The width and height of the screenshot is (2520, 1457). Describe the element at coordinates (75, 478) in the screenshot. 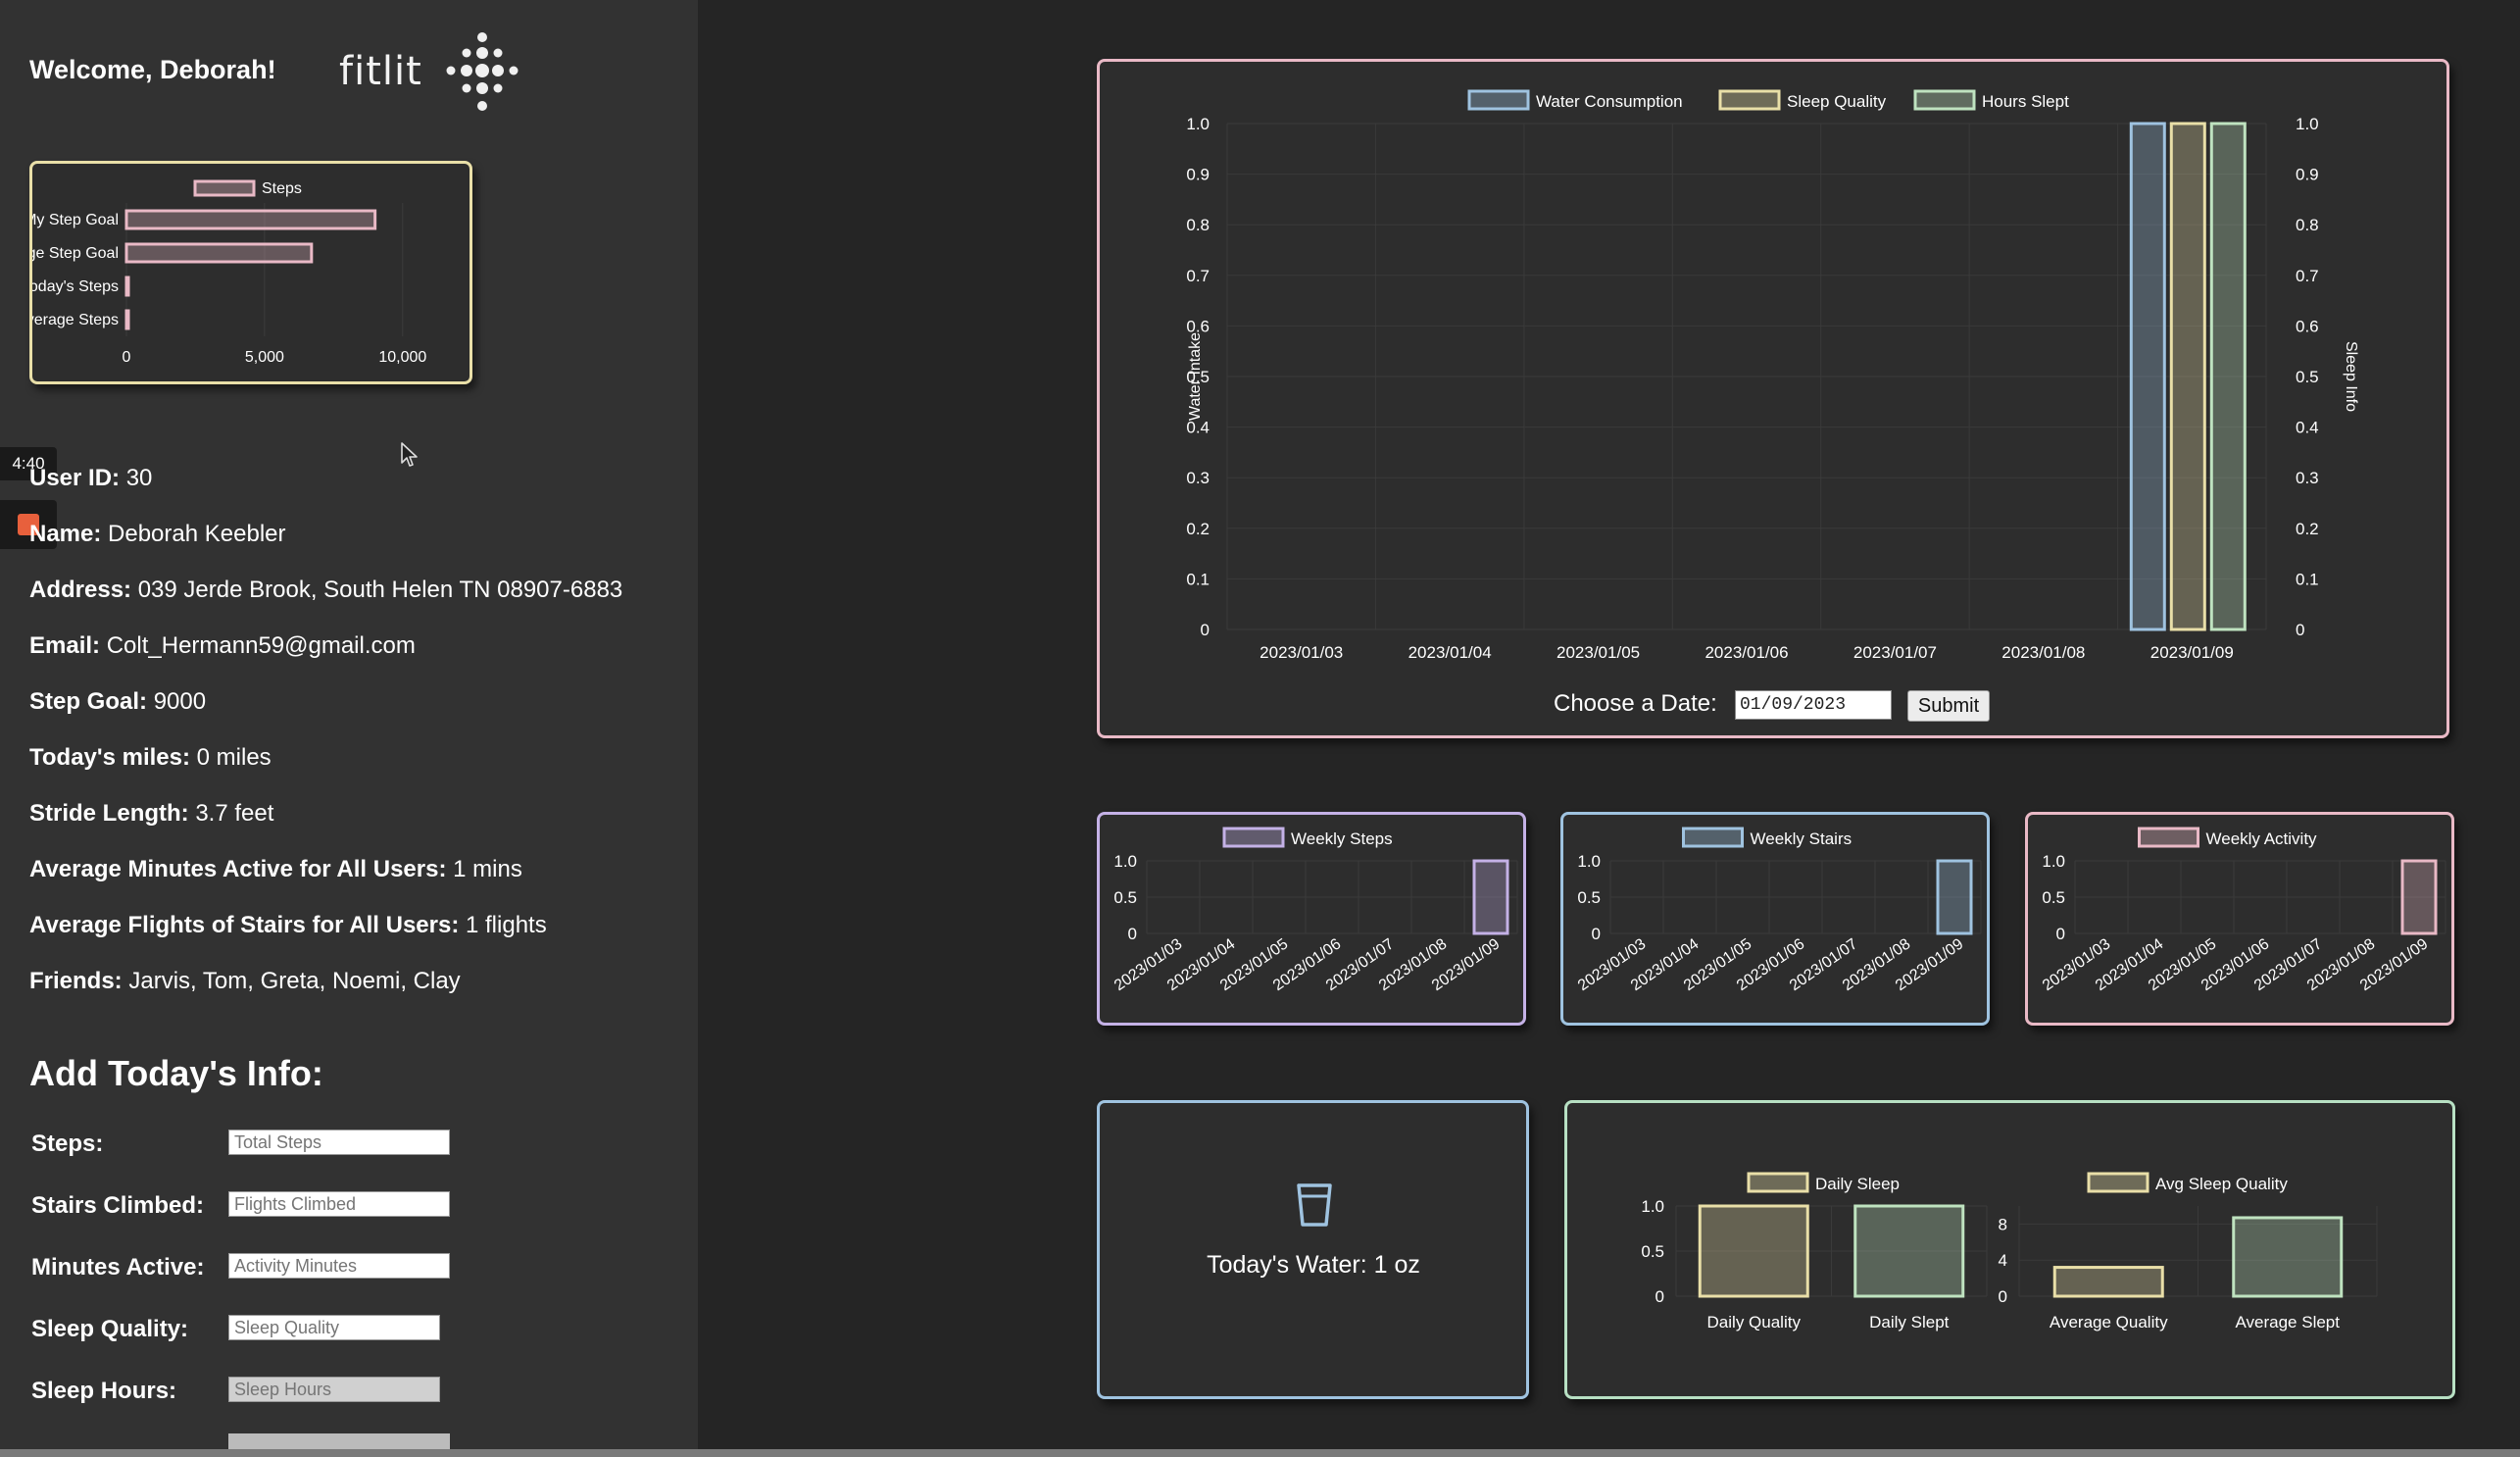

I see `user-id-label: User ID:` at that location.